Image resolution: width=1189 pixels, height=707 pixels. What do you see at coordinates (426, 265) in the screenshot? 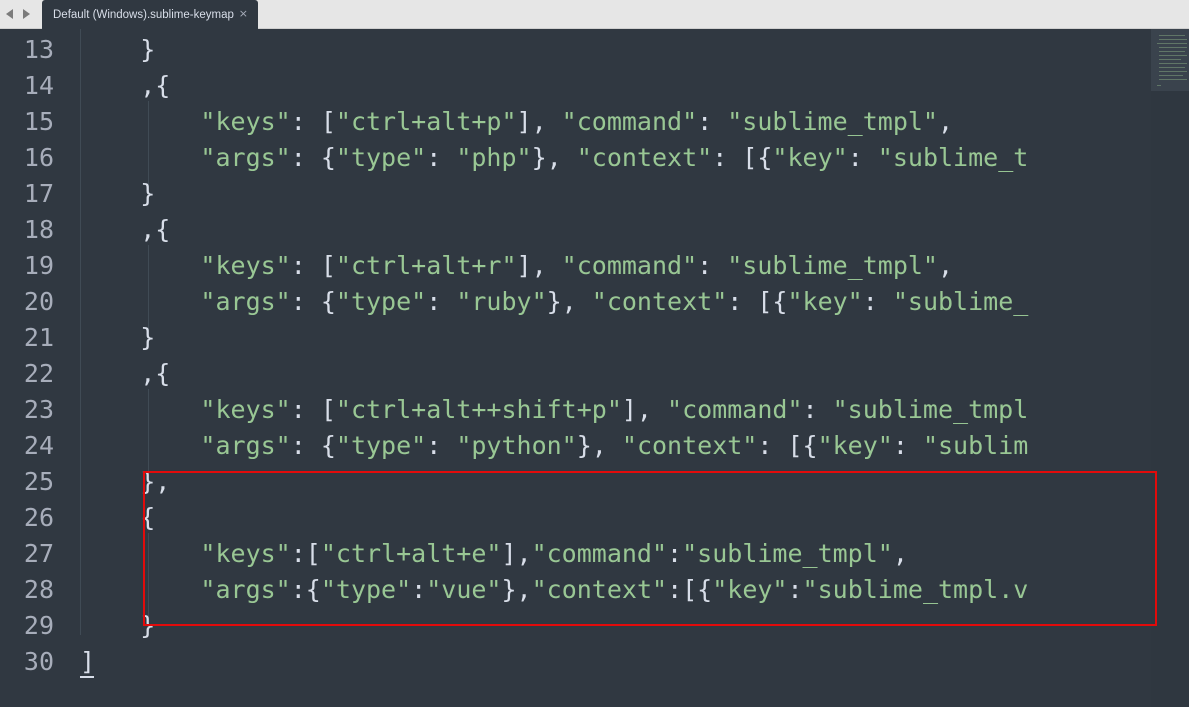
I see `string-token: "ctrl+alt+r"` at bounding box center [426, 265].